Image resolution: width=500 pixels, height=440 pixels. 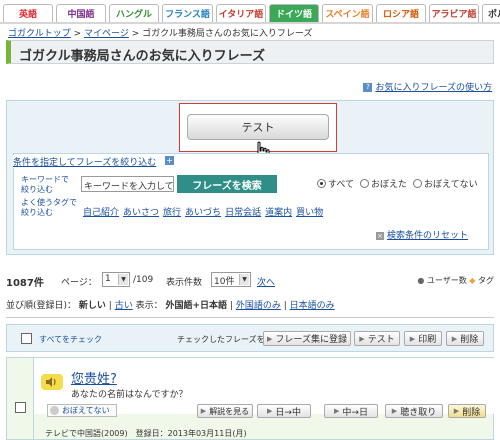 I want to click on bulk-test-button: ▶ テスト, so click(x=377, y=338).